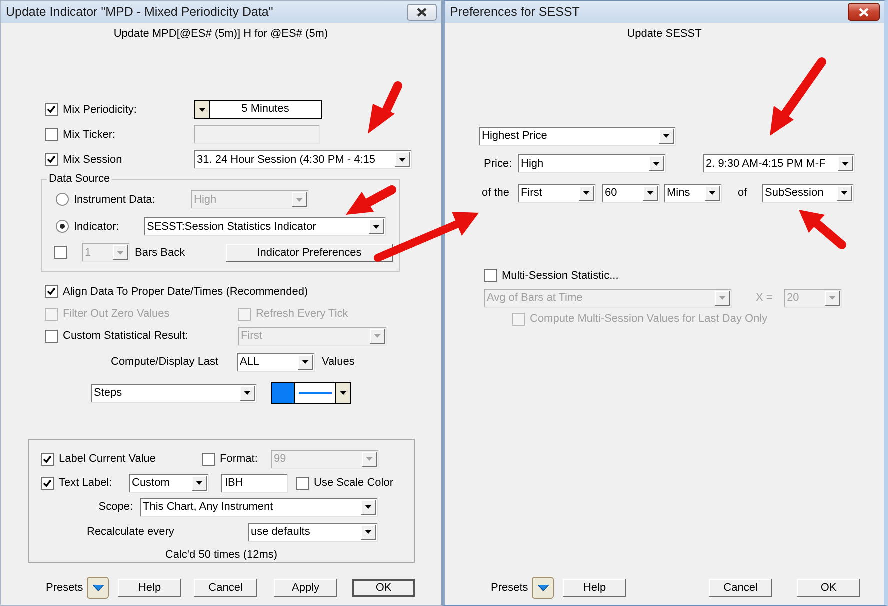 This screenshot has height=606, width=888. What do you see at coordinates (631, 193) in the screenshot?
I see `dropdown: 60` at bounding box center [631, 193].